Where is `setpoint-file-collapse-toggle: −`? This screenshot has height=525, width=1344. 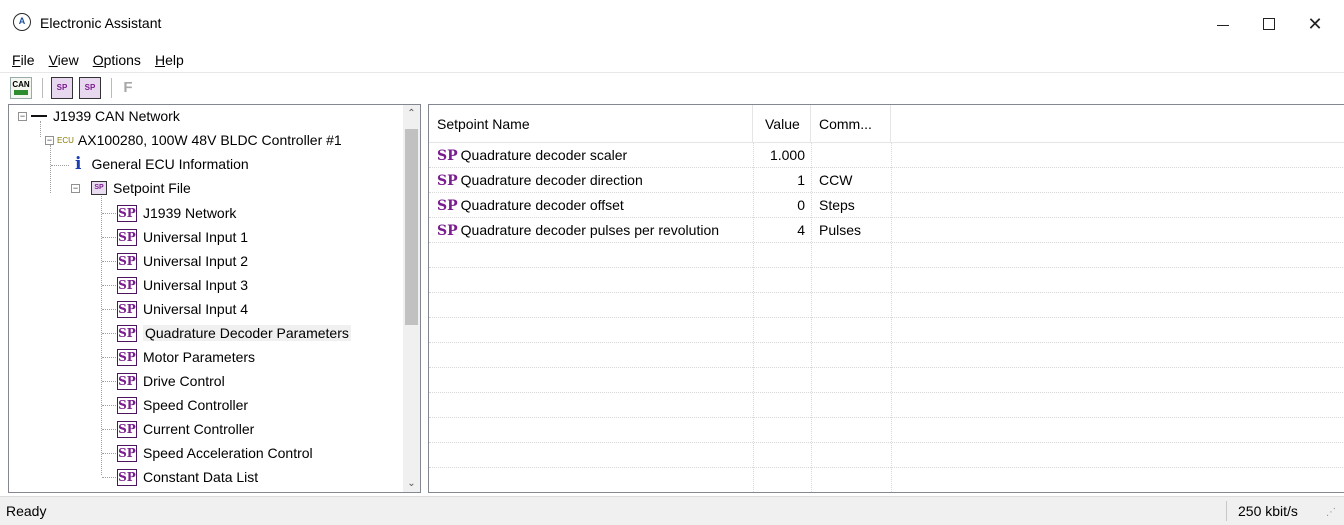 setpoint-file-collapse-toggle: − is located at coordinates (75, 188).